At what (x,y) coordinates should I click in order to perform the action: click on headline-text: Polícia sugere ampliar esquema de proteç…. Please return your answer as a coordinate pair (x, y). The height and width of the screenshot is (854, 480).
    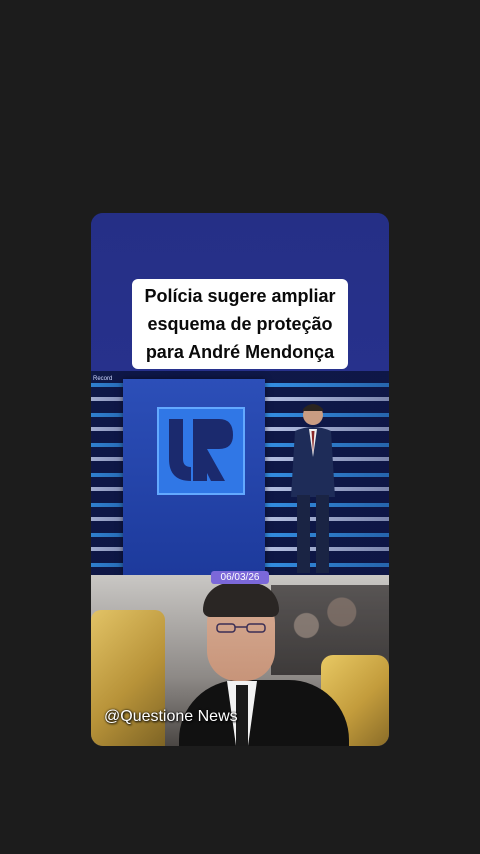
    Looking at the image, I should click on (240, 324).